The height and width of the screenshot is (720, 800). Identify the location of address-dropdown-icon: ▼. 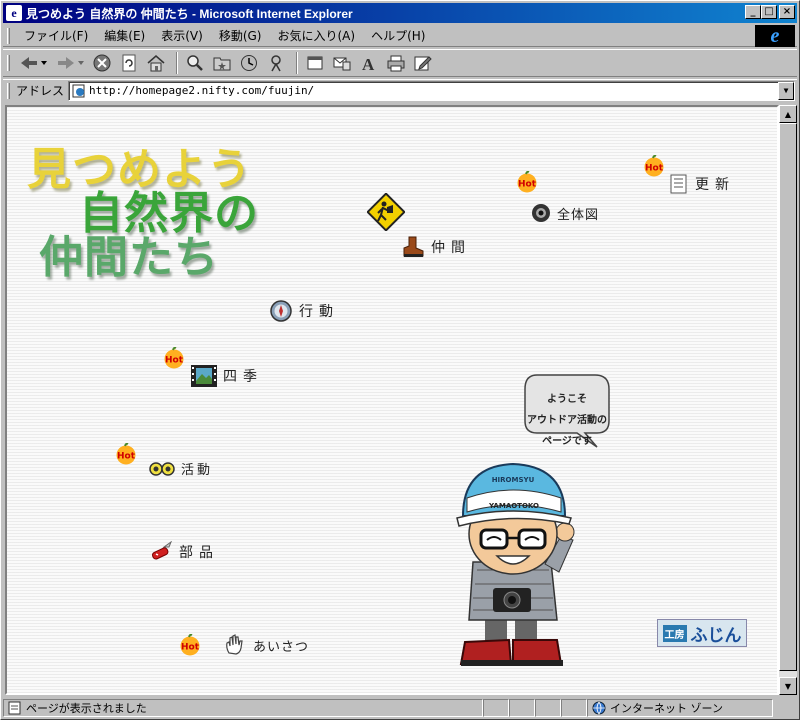
(786, 90).